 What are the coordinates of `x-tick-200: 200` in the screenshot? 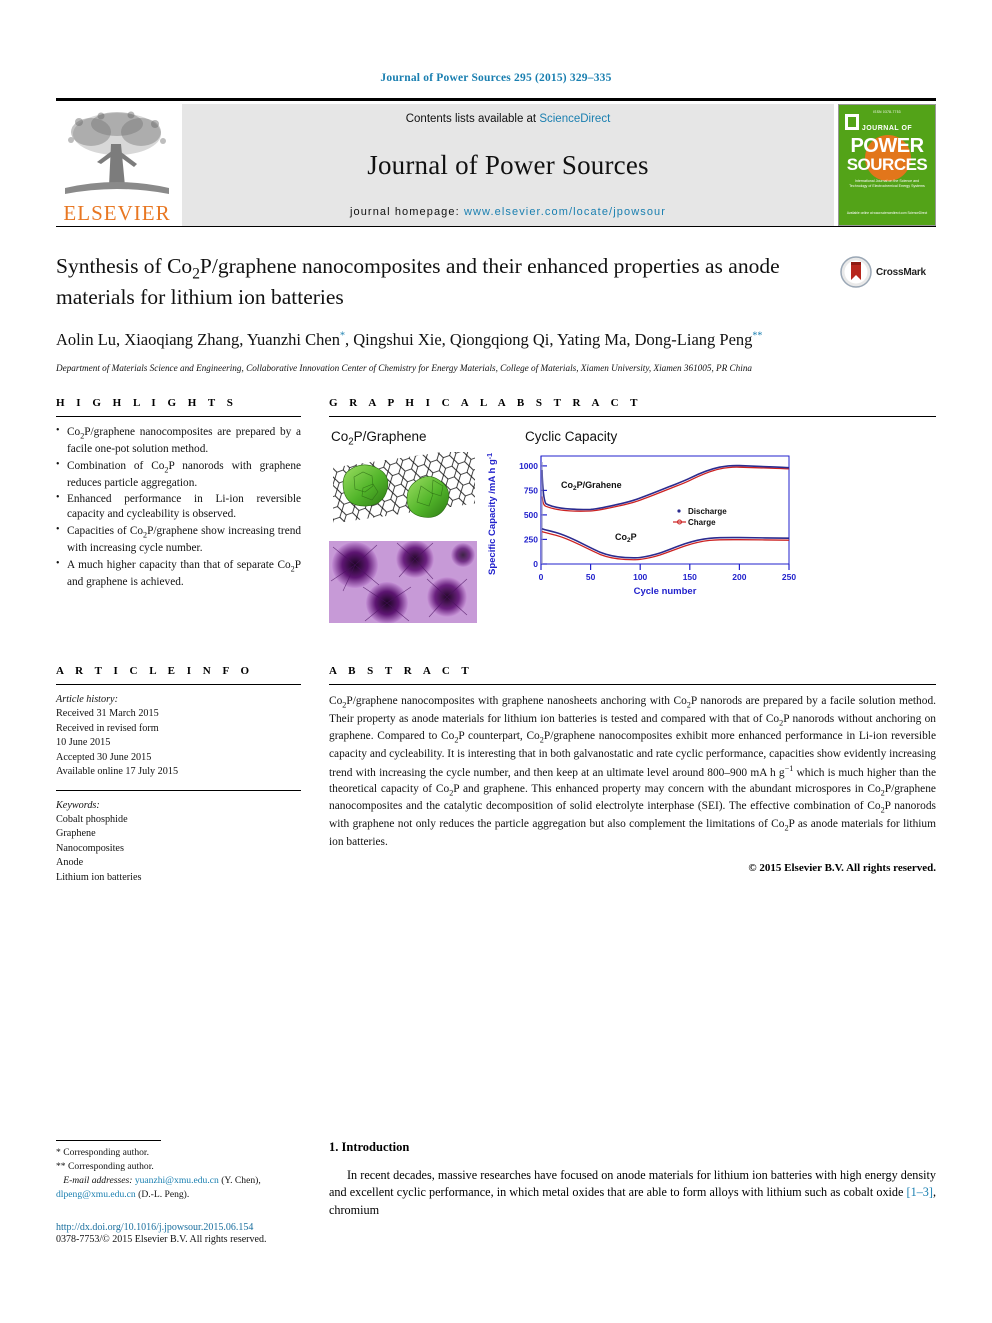 It's located at (739, 577).